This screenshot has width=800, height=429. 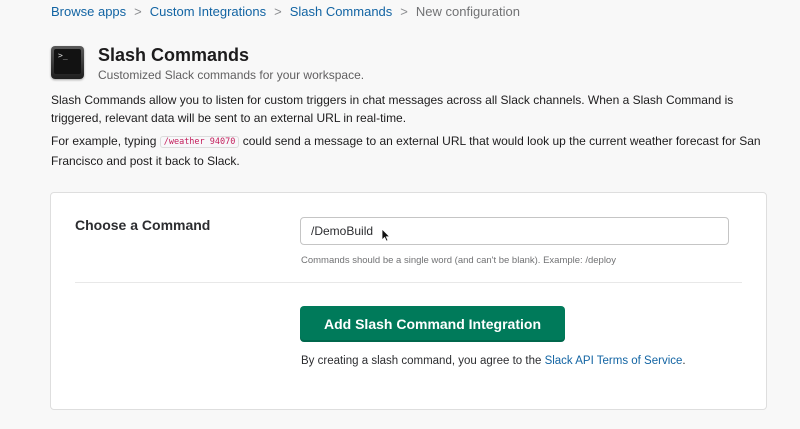 I want to click on example-prefix: For example, typing, so click(x=105, y=141).